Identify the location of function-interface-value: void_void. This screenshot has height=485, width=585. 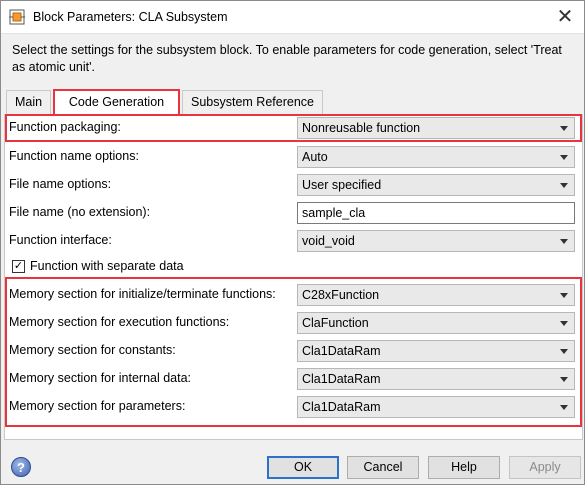
(328, 241).